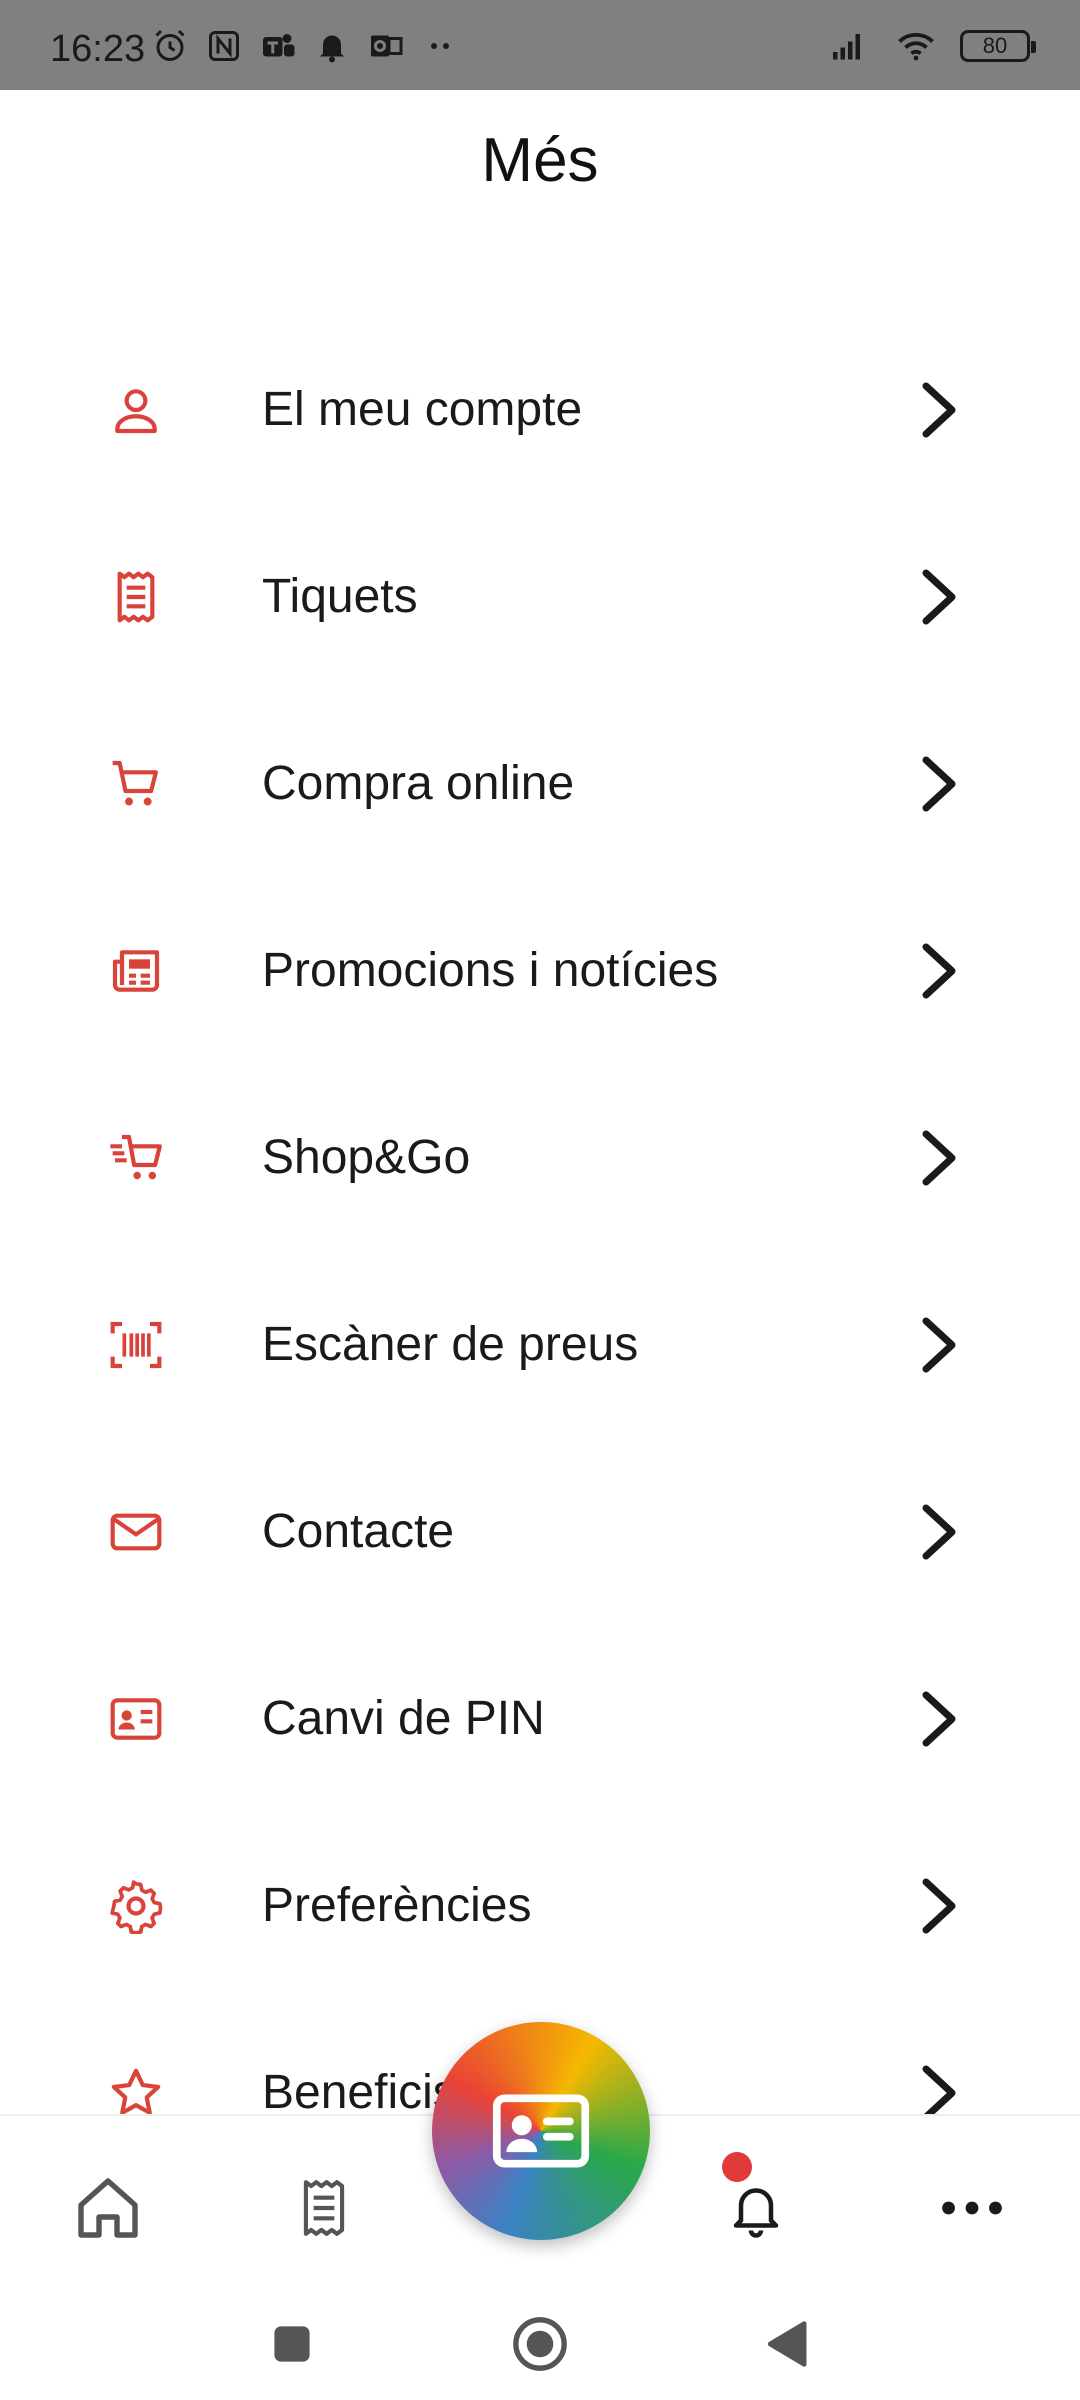  I want to click on system-icons: 80, so click(930, 46).